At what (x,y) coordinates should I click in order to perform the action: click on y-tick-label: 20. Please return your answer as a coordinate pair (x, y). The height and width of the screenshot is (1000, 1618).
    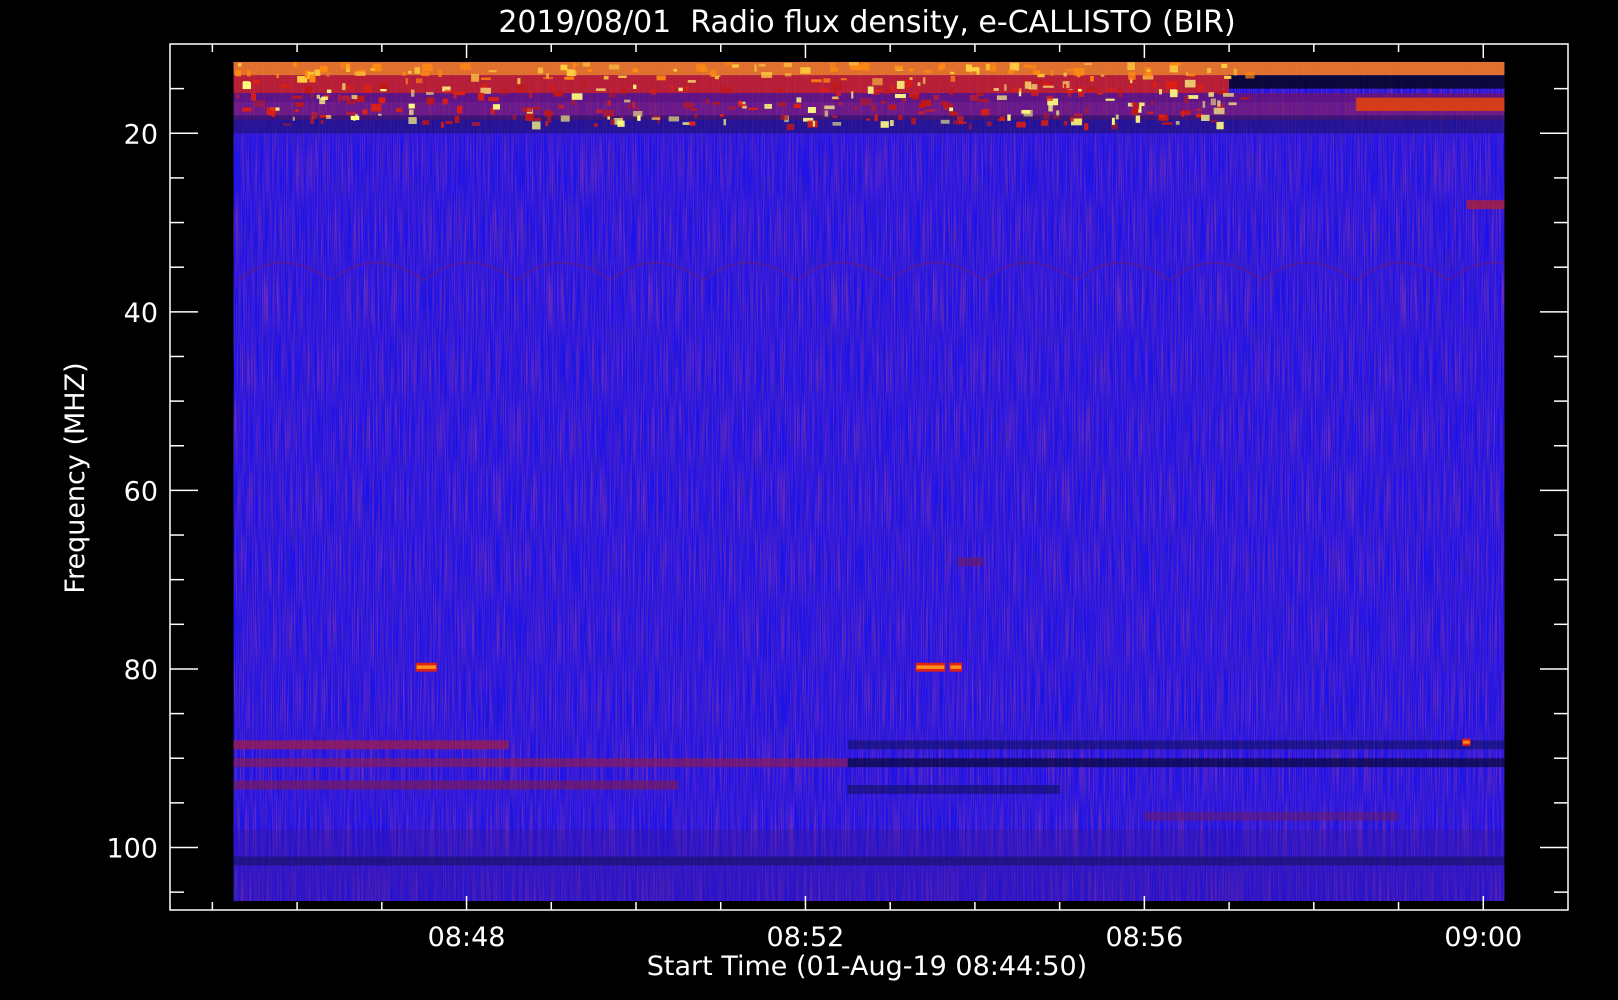
    Looking at the image, I should click on (141, 134).